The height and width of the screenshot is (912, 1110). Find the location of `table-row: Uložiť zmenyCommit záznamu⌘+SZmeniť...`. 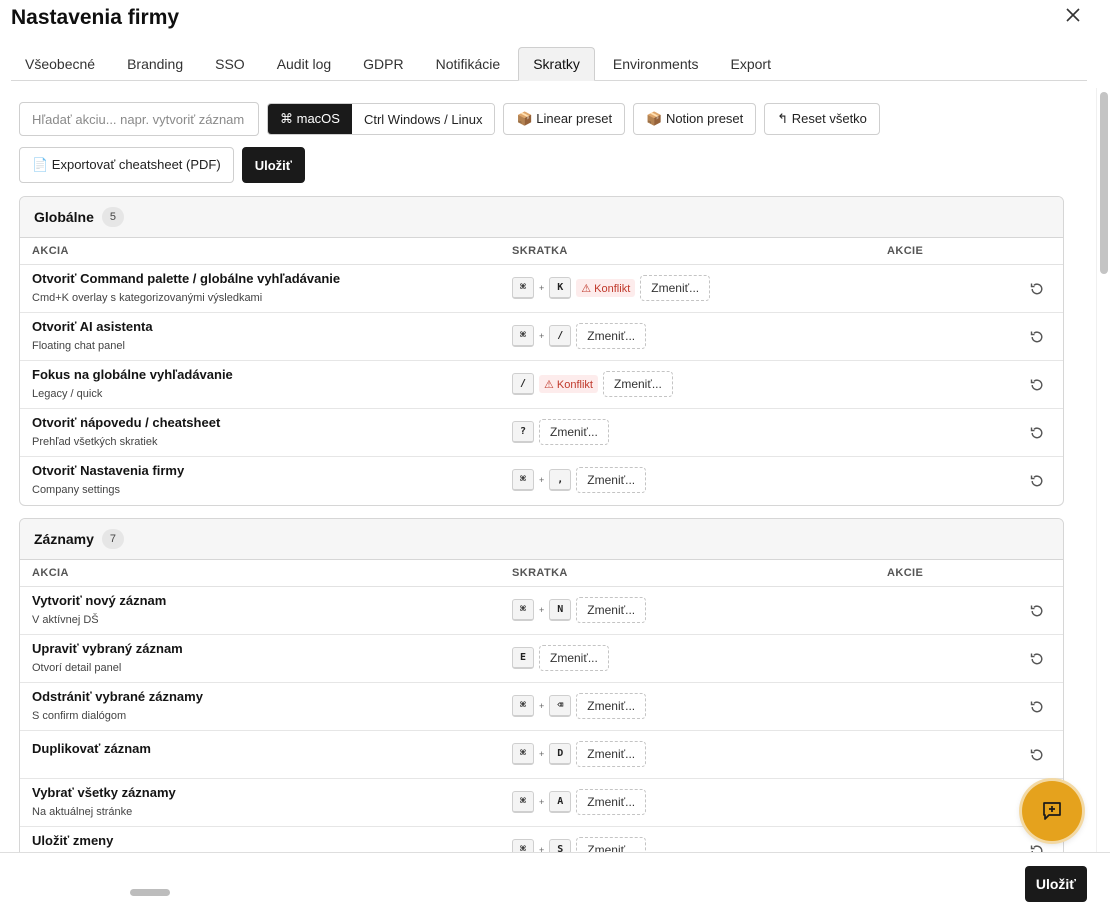

table-row: Uložiť zmenyCommit záznamu⌘+SZmeniť... is located at coordinates (541, 839).